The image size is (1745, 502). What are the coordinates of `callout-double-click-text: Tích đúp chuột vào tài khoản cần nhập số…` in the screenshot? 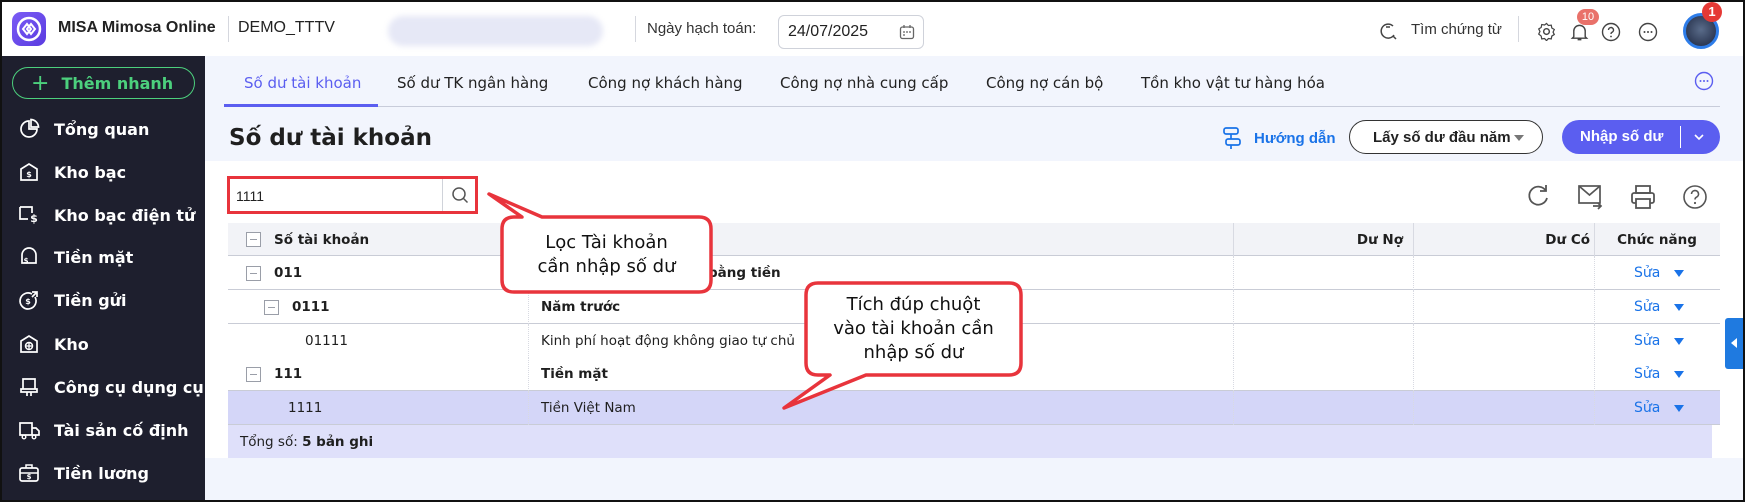 It's located at (913, 328).